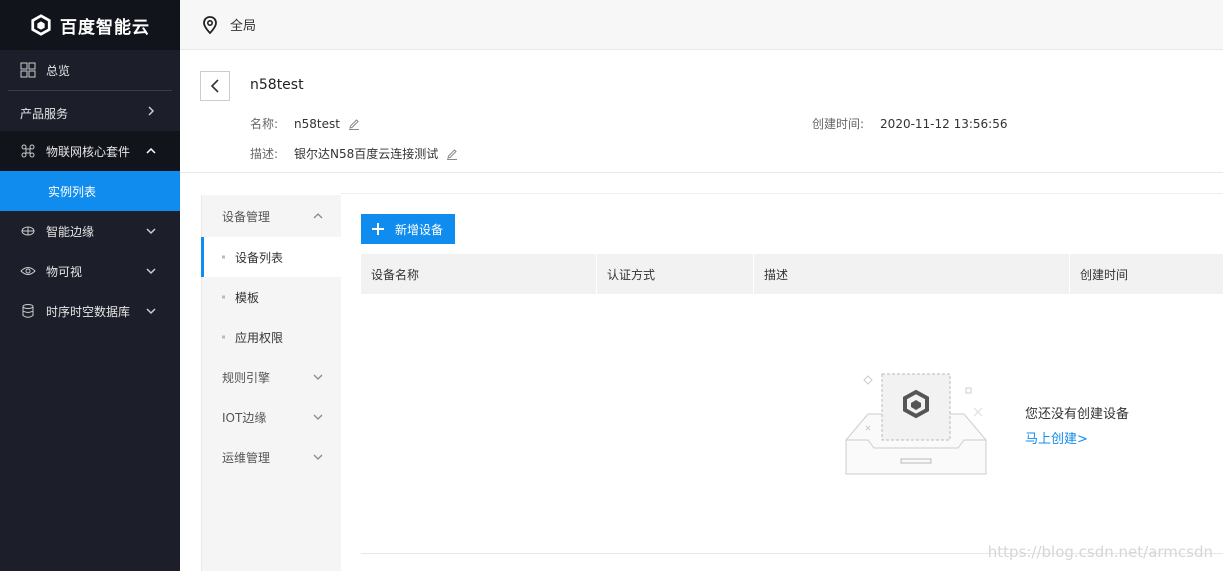  What do you see at coordinates (271, 377) in the screenshot?
I see `subnav-group-rule-engine: 规则引擎` at bounding box center [271, 377].